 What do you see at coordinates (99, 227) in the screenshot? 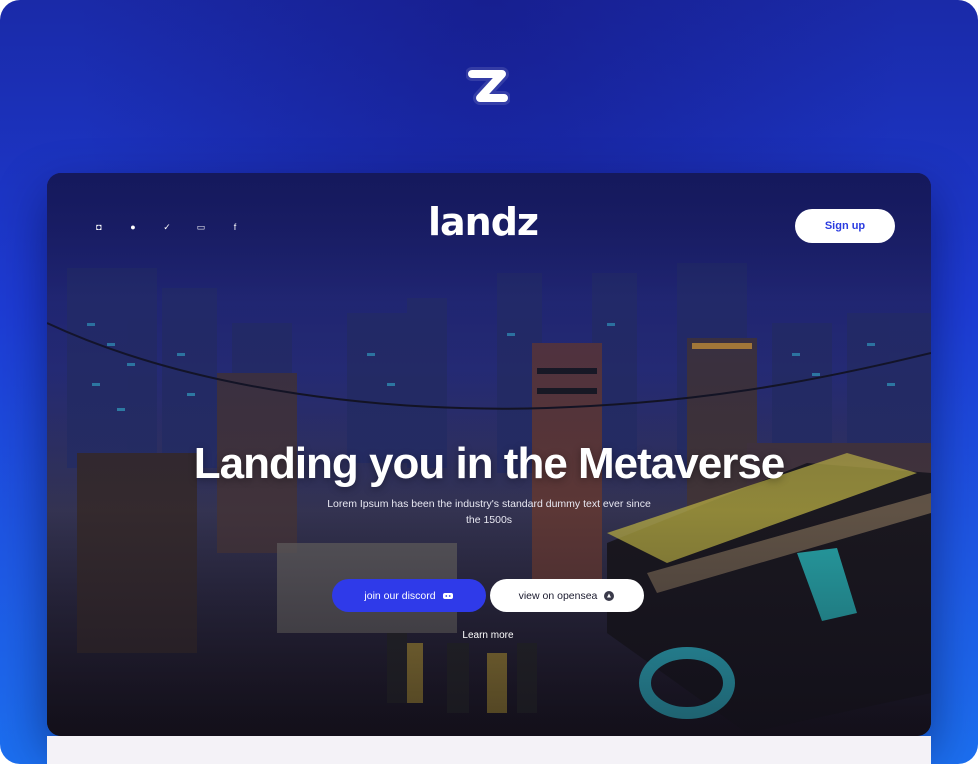
I see `discord-icon: ◘` at bounding box center [99, 227].